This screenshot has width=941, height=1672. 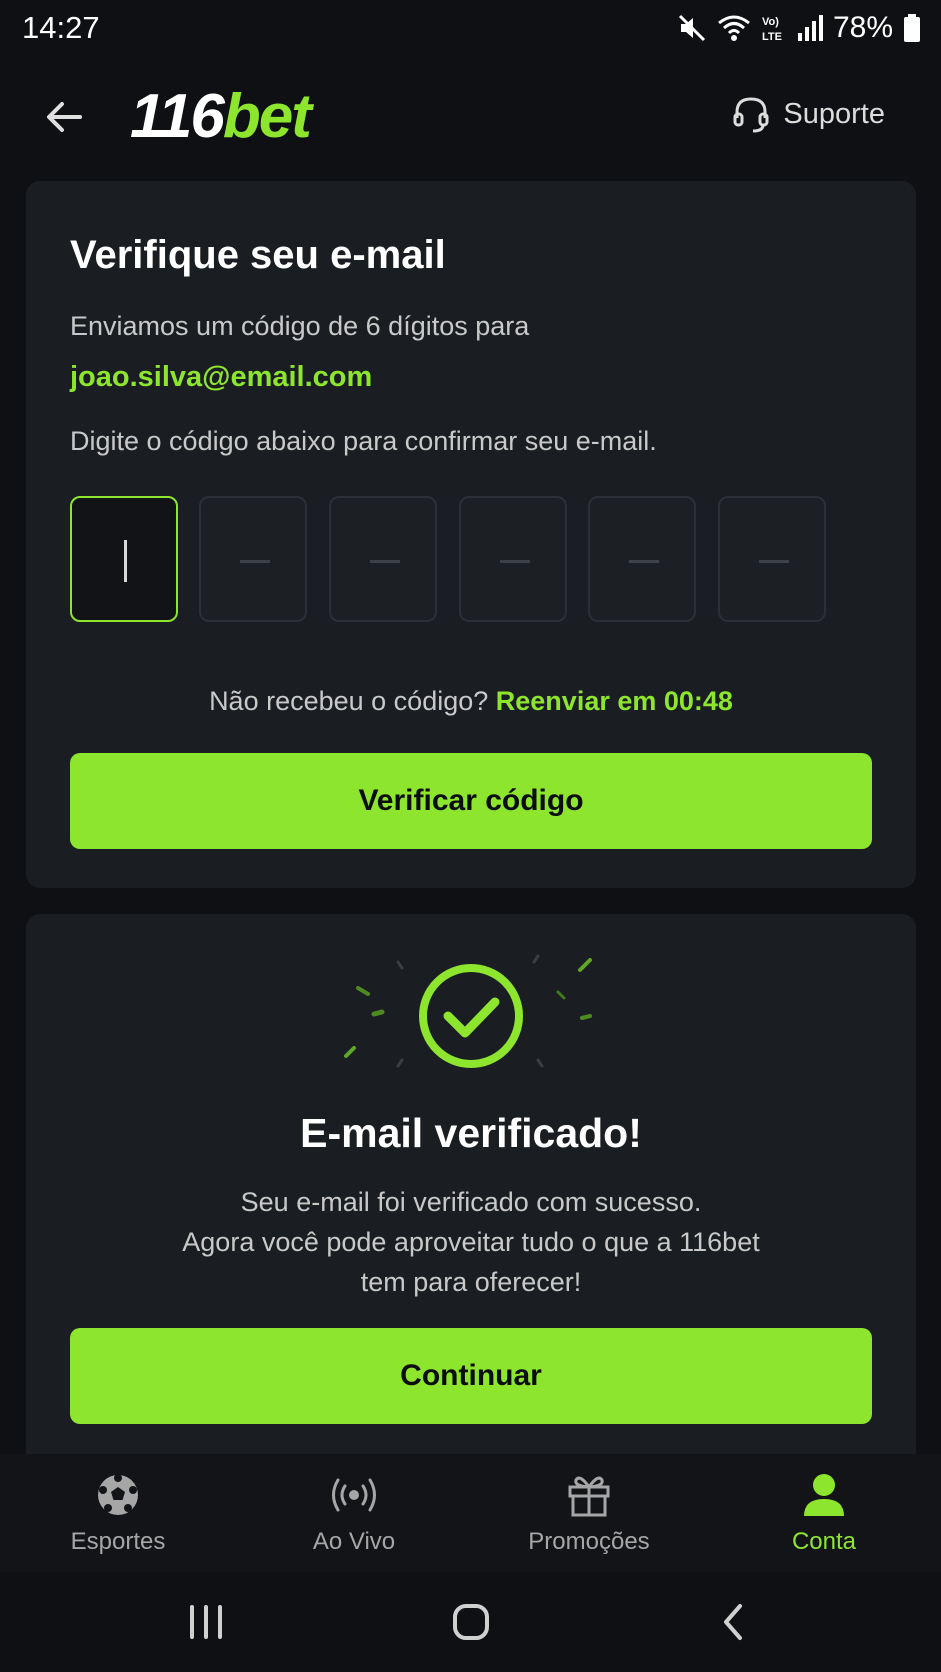 What do you see at coordinates (471, 1202) in the screenshot?
I see `success-message-line: Seu e-mail foi verificado com sucesso.` at bounding box center [471, 1202].